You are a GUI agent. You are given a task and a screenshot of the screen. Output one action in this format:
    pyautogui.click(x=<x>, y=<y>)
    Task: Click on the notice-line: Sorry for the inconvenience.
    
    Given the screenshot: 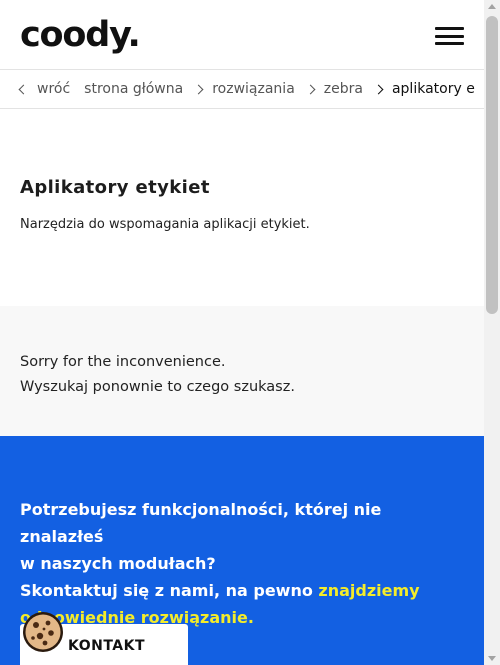 What is the action you would take?
    pyautogui.click(x=123, y=362)
    